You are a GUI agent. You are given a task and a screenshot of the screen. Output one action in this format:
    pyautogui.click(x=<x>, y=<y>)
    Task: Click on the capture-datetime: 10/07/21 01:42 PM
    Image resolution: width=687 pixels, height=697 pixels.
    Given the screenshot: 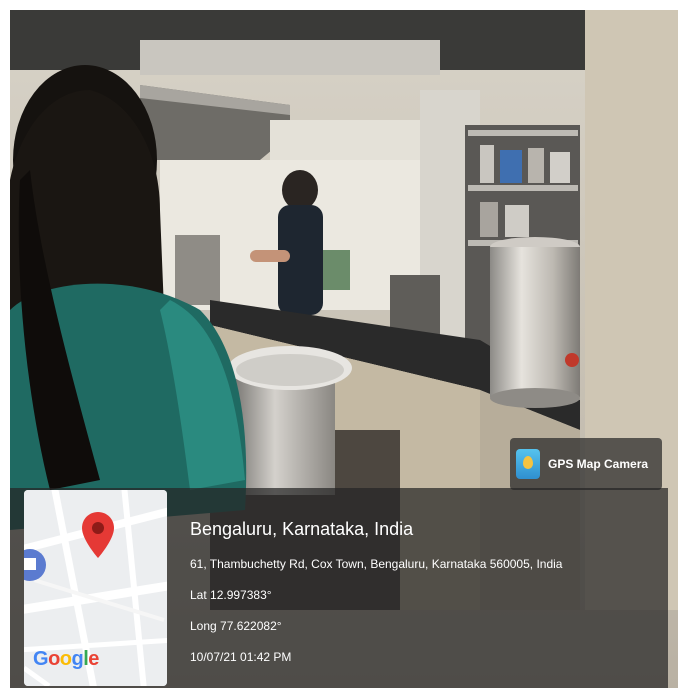 What is the action you would take?
    pyautogui.click(x=241, y=657)
    